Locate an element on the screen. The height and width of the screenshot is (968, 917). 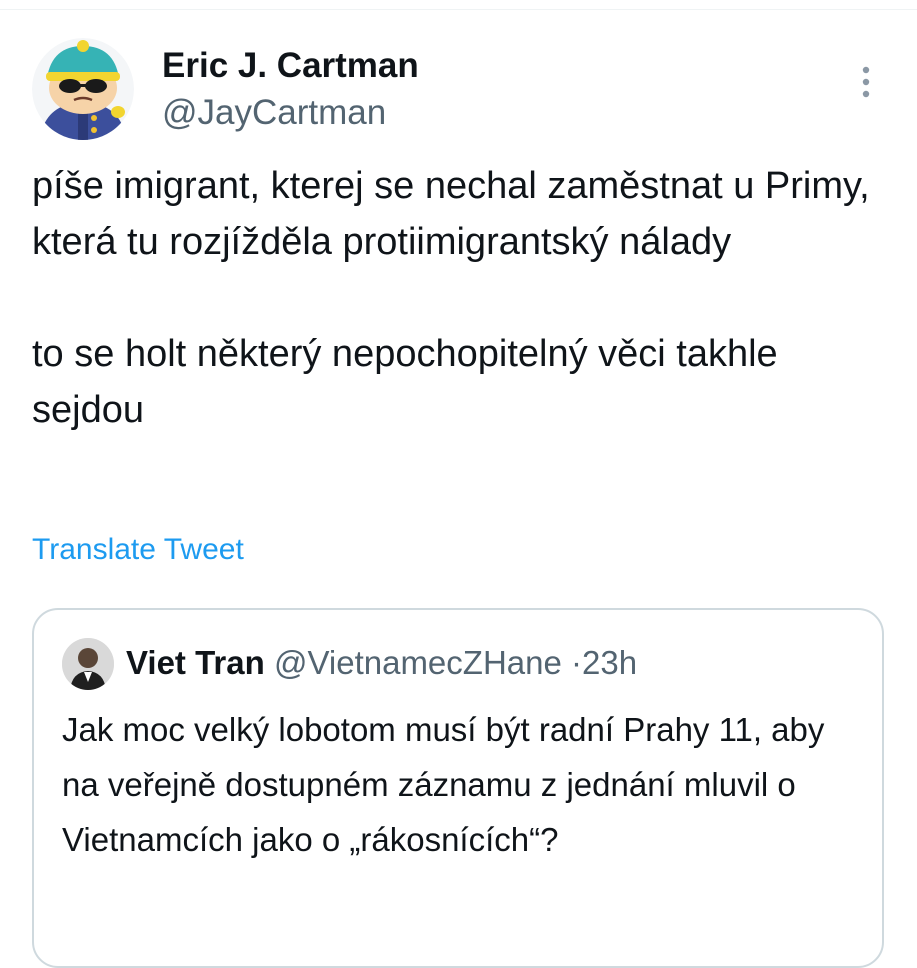
quoted-author-handle: @VietnamecZHane is located at coordinates (417, 662).